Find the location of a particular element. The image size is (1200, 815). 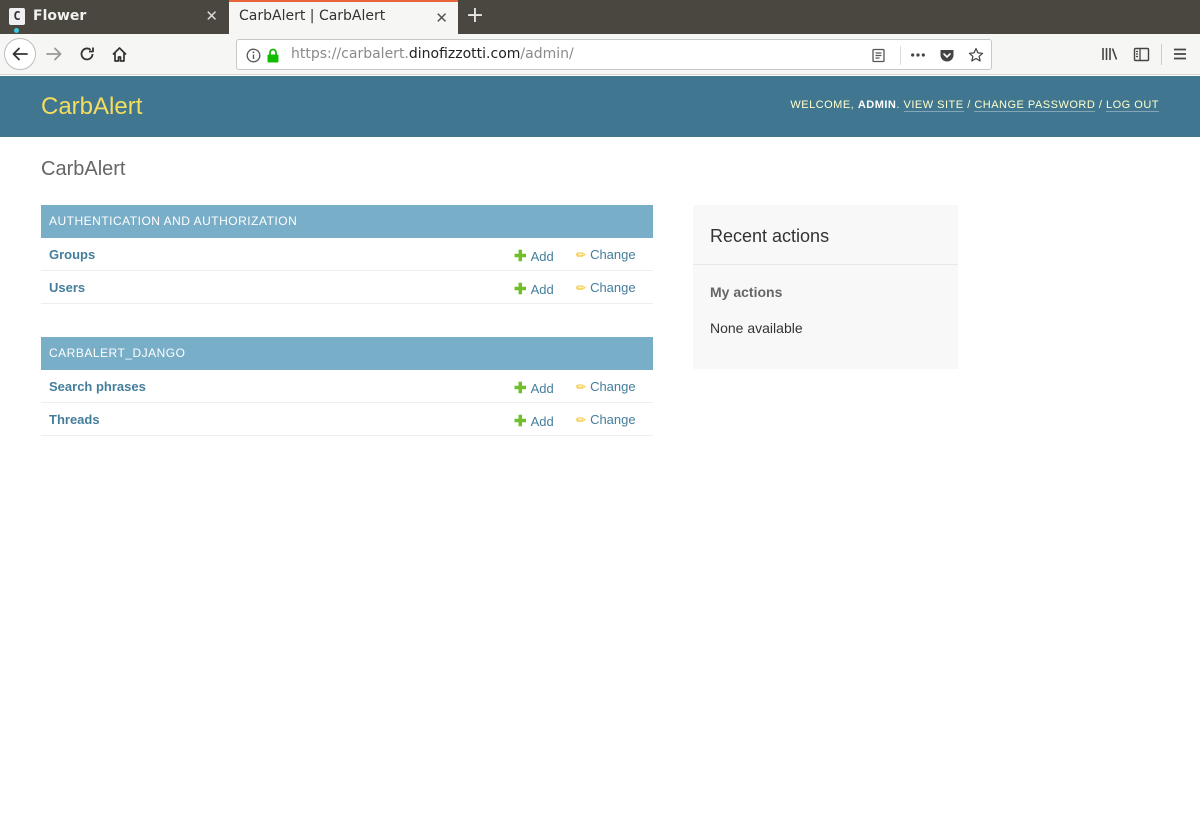

model-link-search-phrases: Search phrases is located at coordinates (97, 386).